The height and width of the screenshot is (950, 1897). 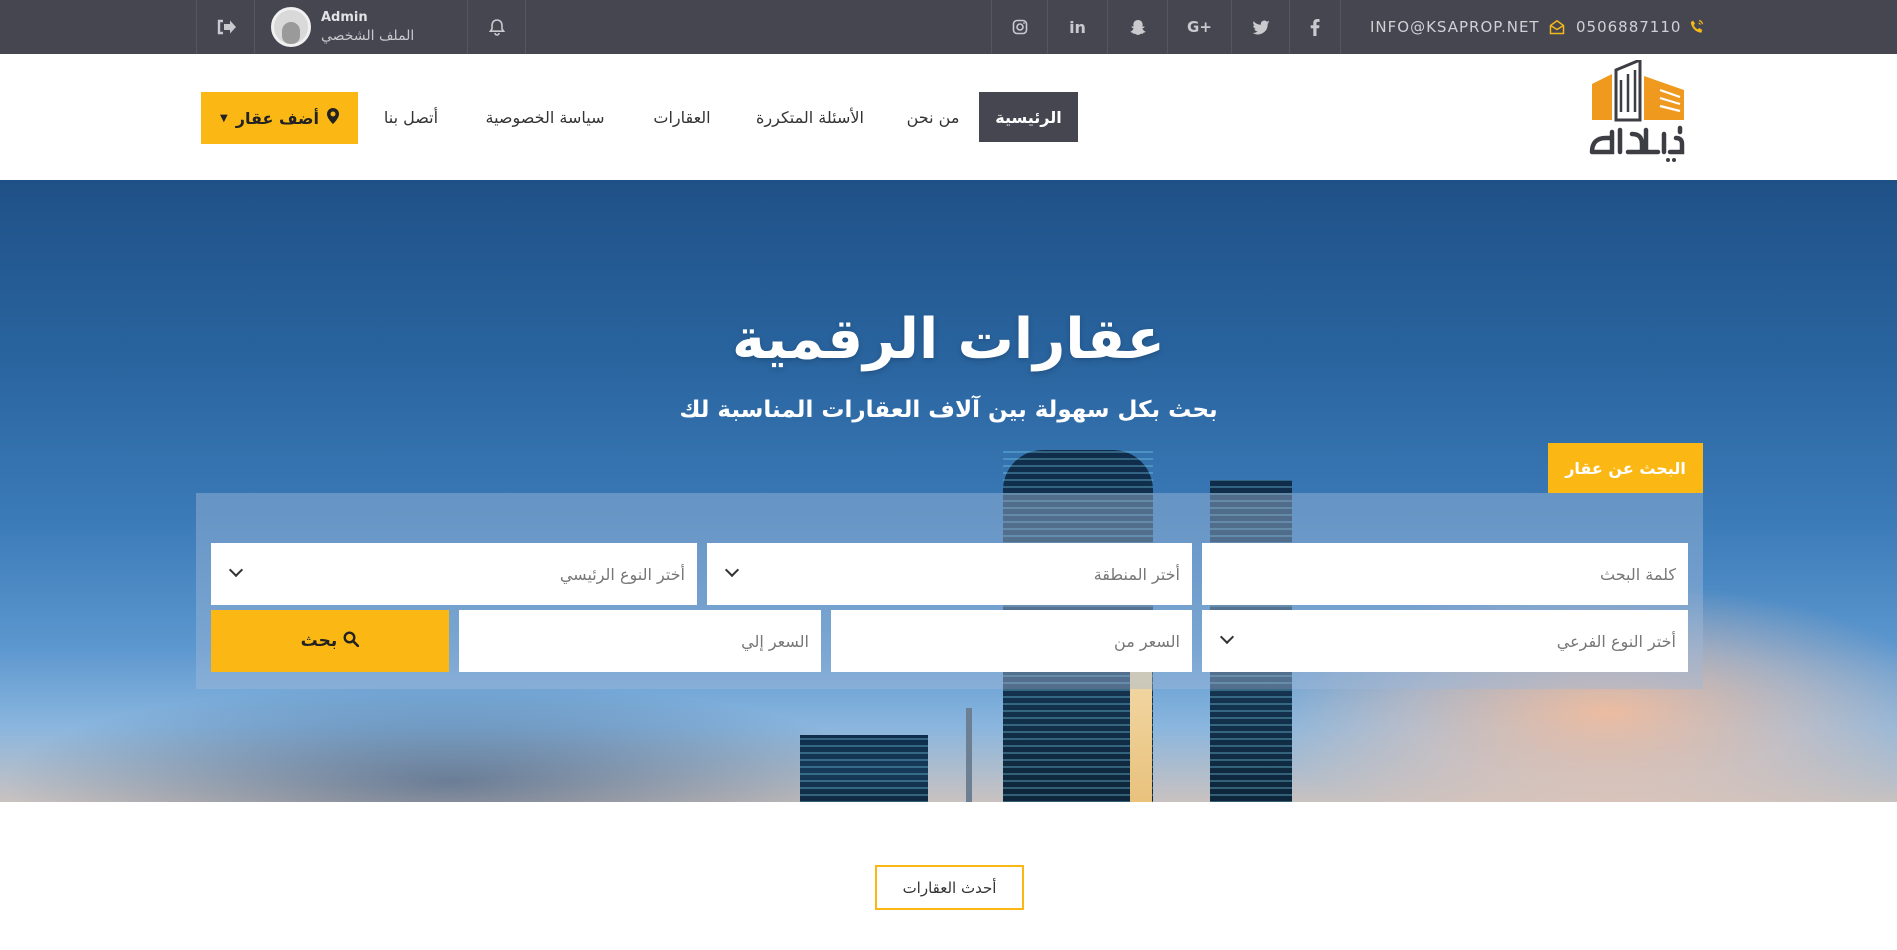 What do you see at coordinates (1011, 641) in the screenshot?
I see `price-from-input: السعر من` at bounding box center [1011, 641].